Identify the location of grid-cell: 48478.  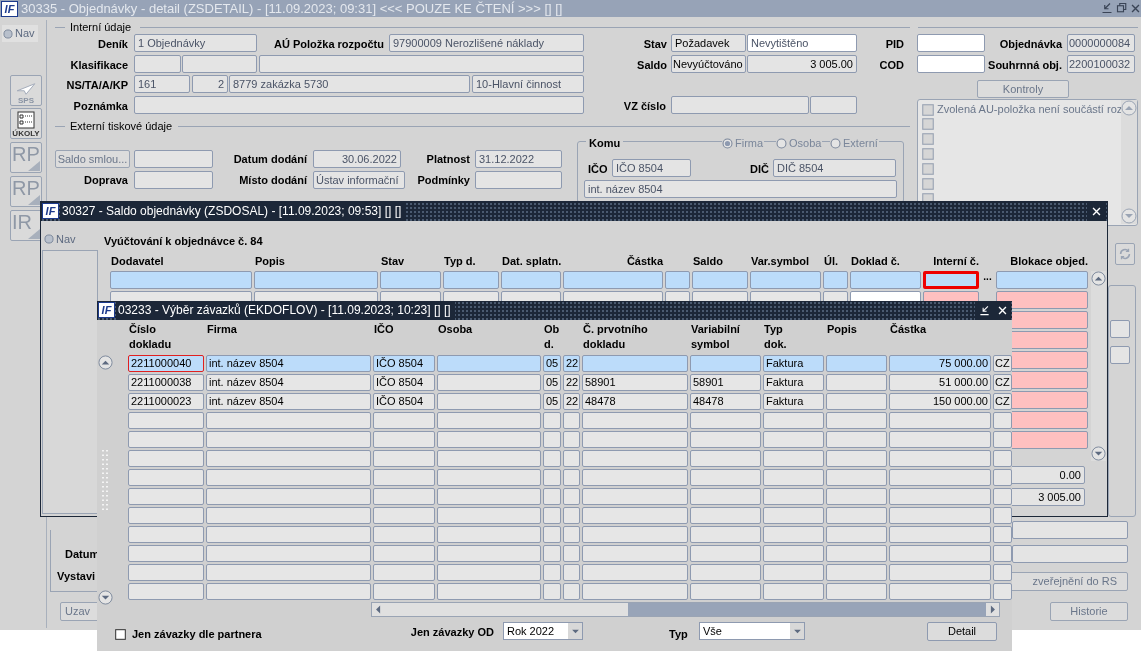
(635, 401).